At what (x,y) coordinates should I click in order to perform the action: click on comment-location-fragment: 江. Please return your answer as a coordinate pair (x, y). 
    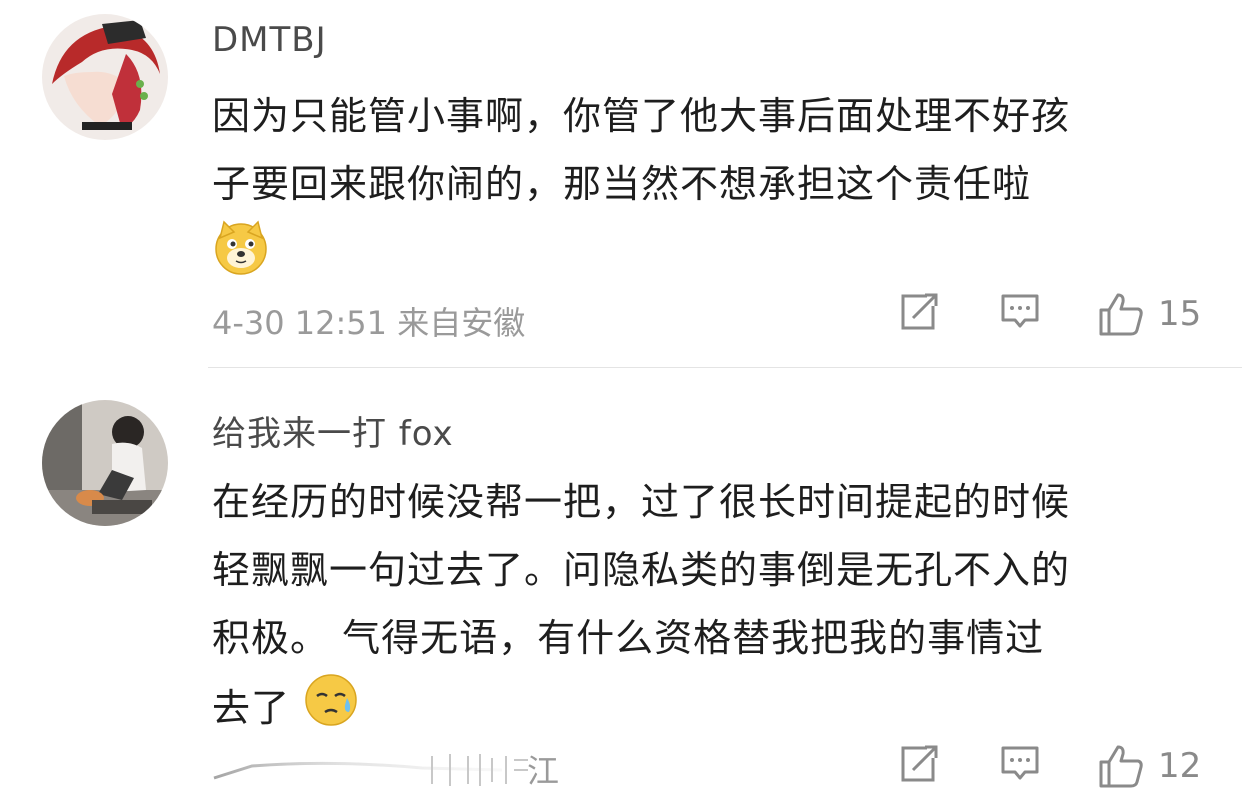
    Looking at the image, I should click on (543, 771).